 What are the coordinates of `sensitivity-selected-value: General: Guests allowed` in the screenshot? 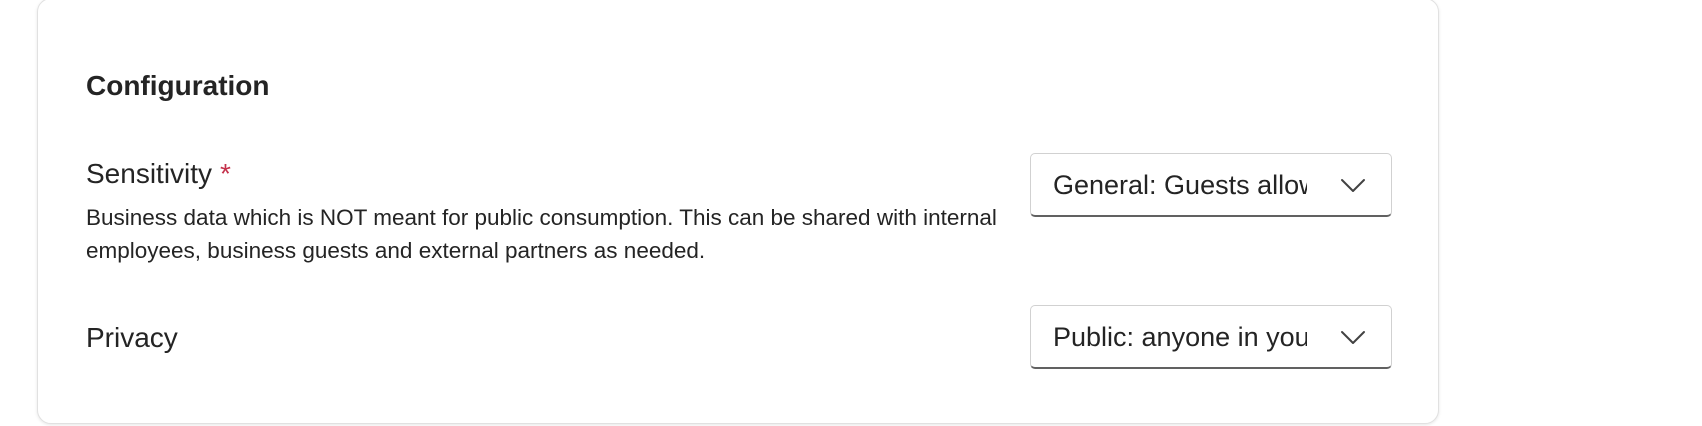 It's located at (1180, 185).